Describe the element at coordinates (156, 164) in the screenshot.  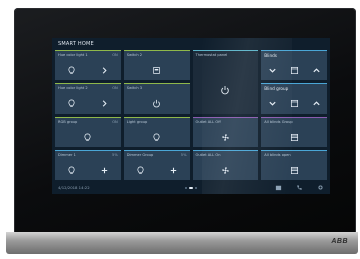
I see `tile-dimmer-group: Dimmer Group 5%` at that location.